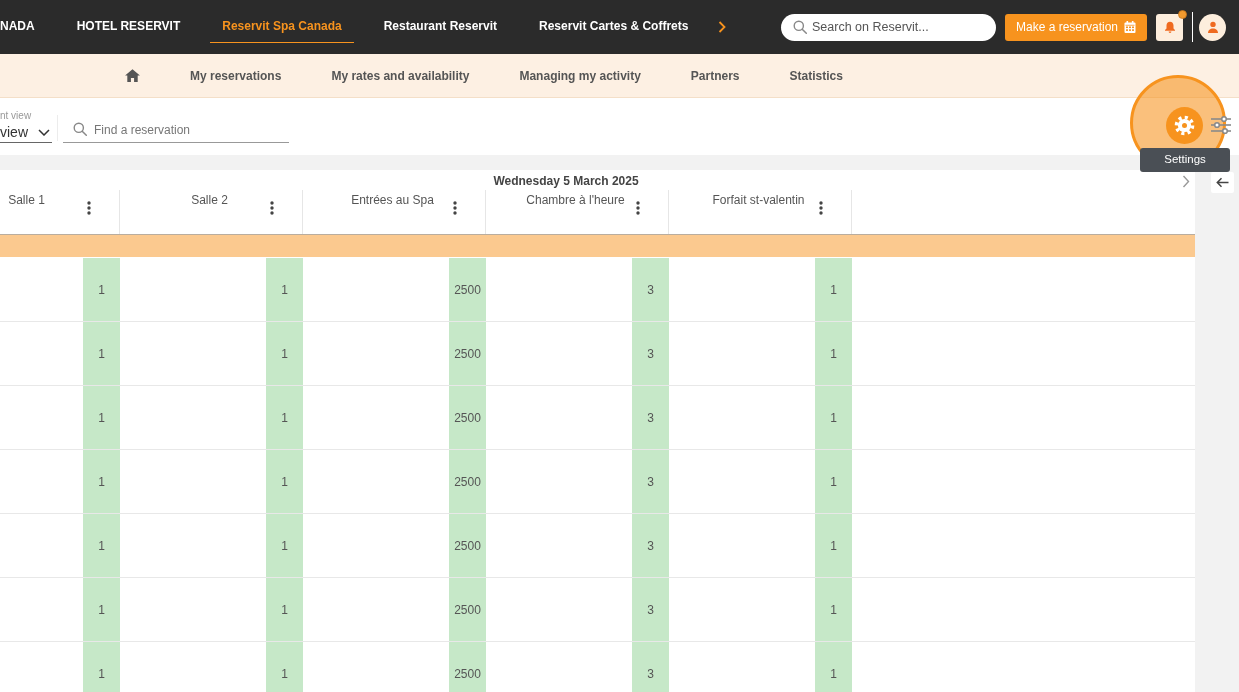 The width and height of the screenshot is (1239, 692). I want to click on sliders-icon, so click(1221, 125).